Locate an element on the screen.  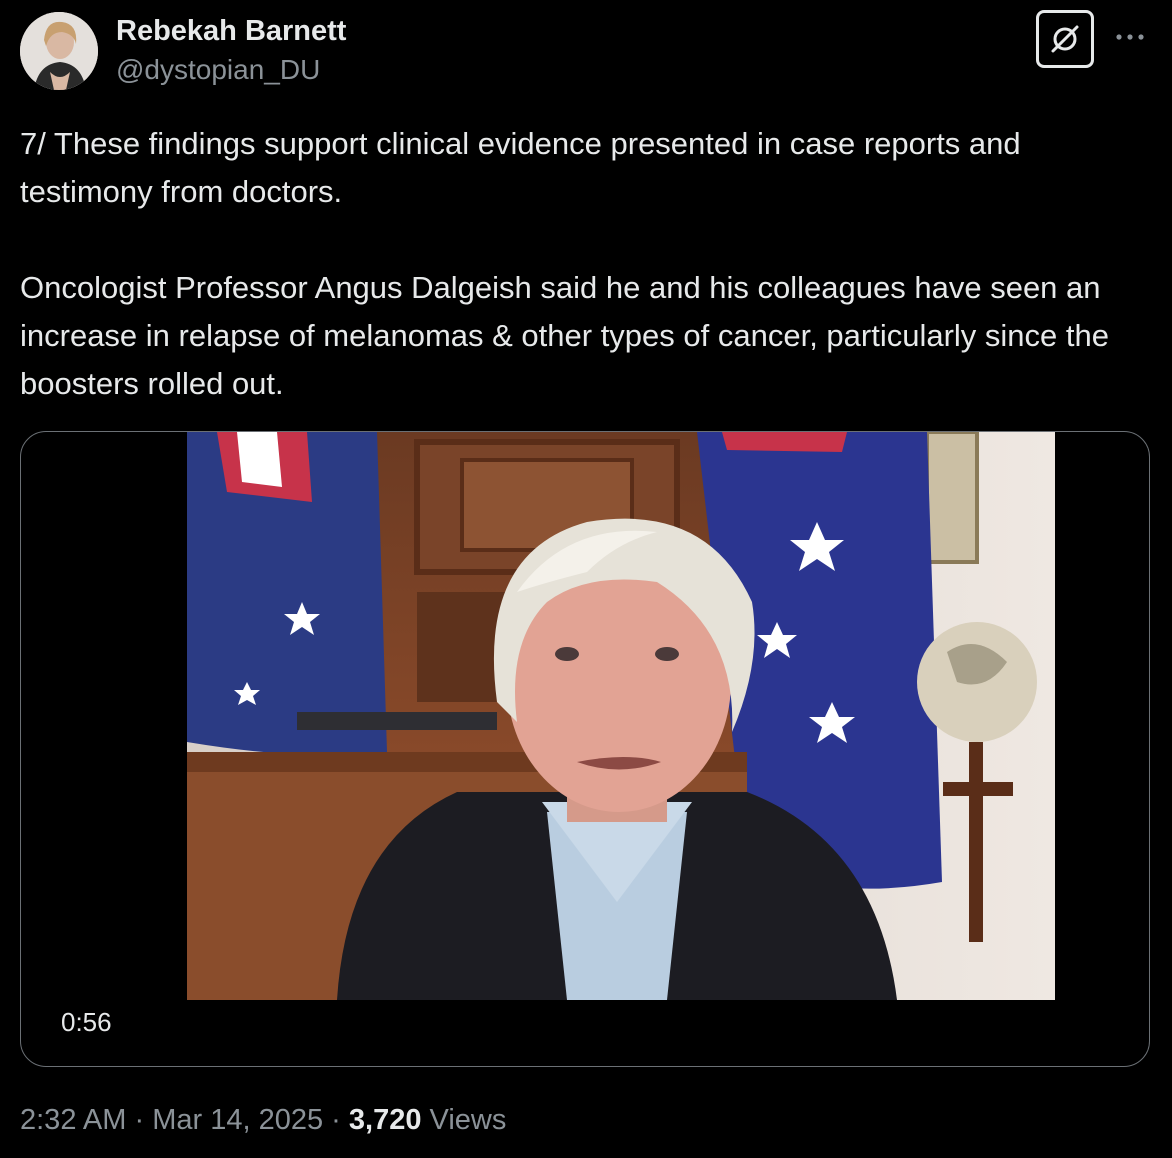
views-label: Views is located at coordinates (468, 1120).